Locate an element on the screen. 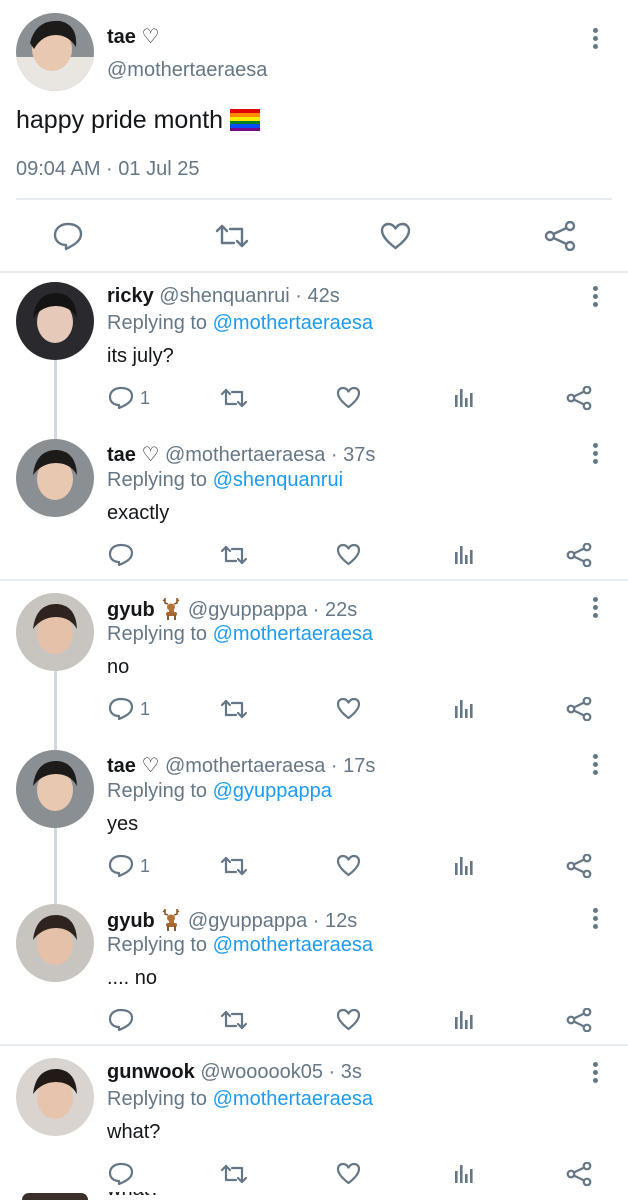  reply-text: its july? is located at coordinates (140, 356).